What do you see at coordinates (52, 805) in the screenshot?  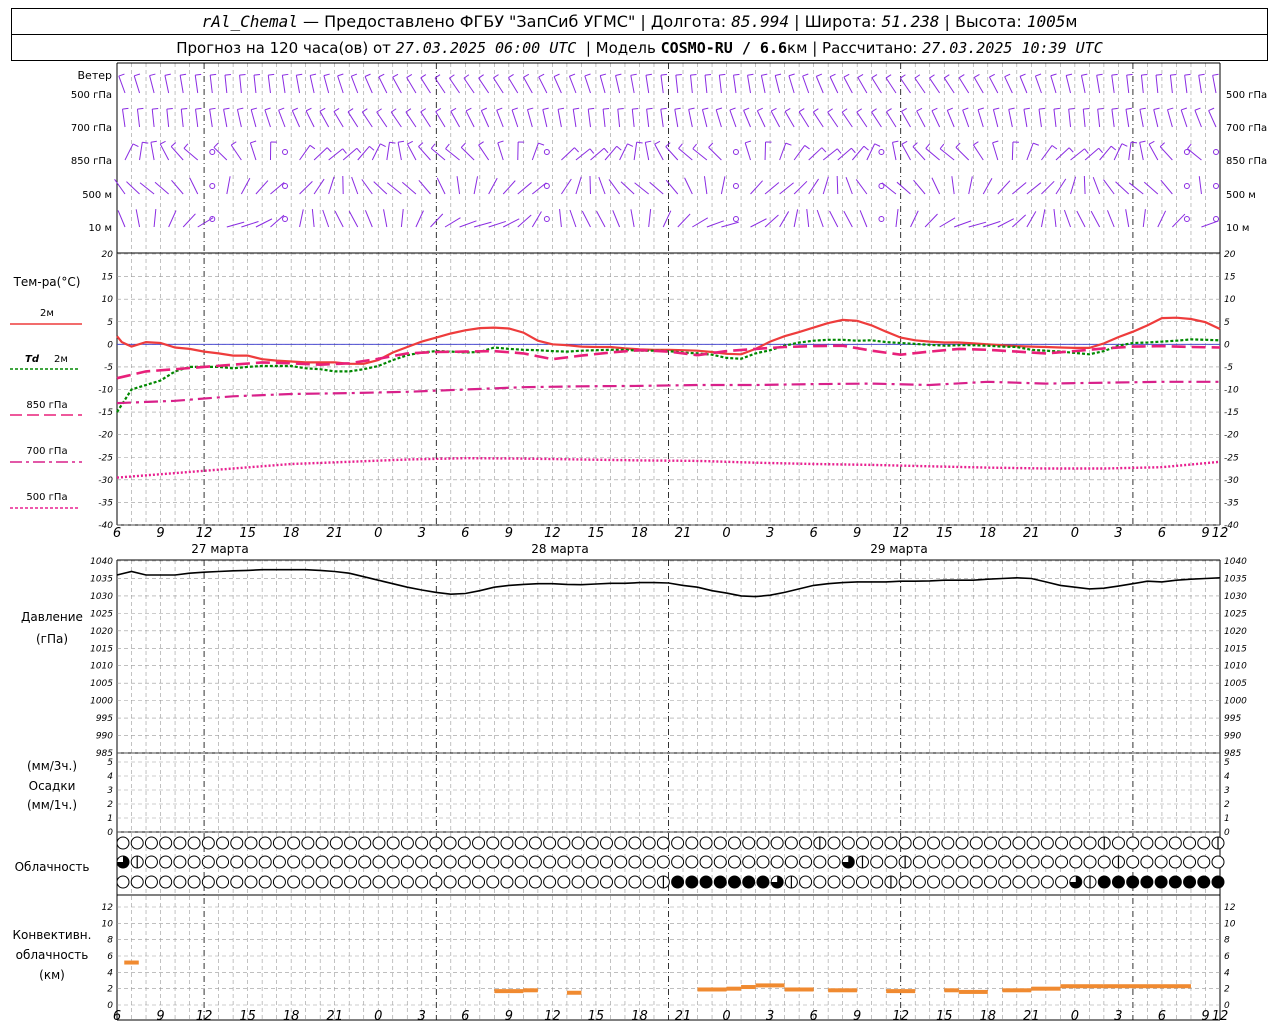 I see `precip-unit-1h: (мм/1ч.)` at bounding box center [52, 805].